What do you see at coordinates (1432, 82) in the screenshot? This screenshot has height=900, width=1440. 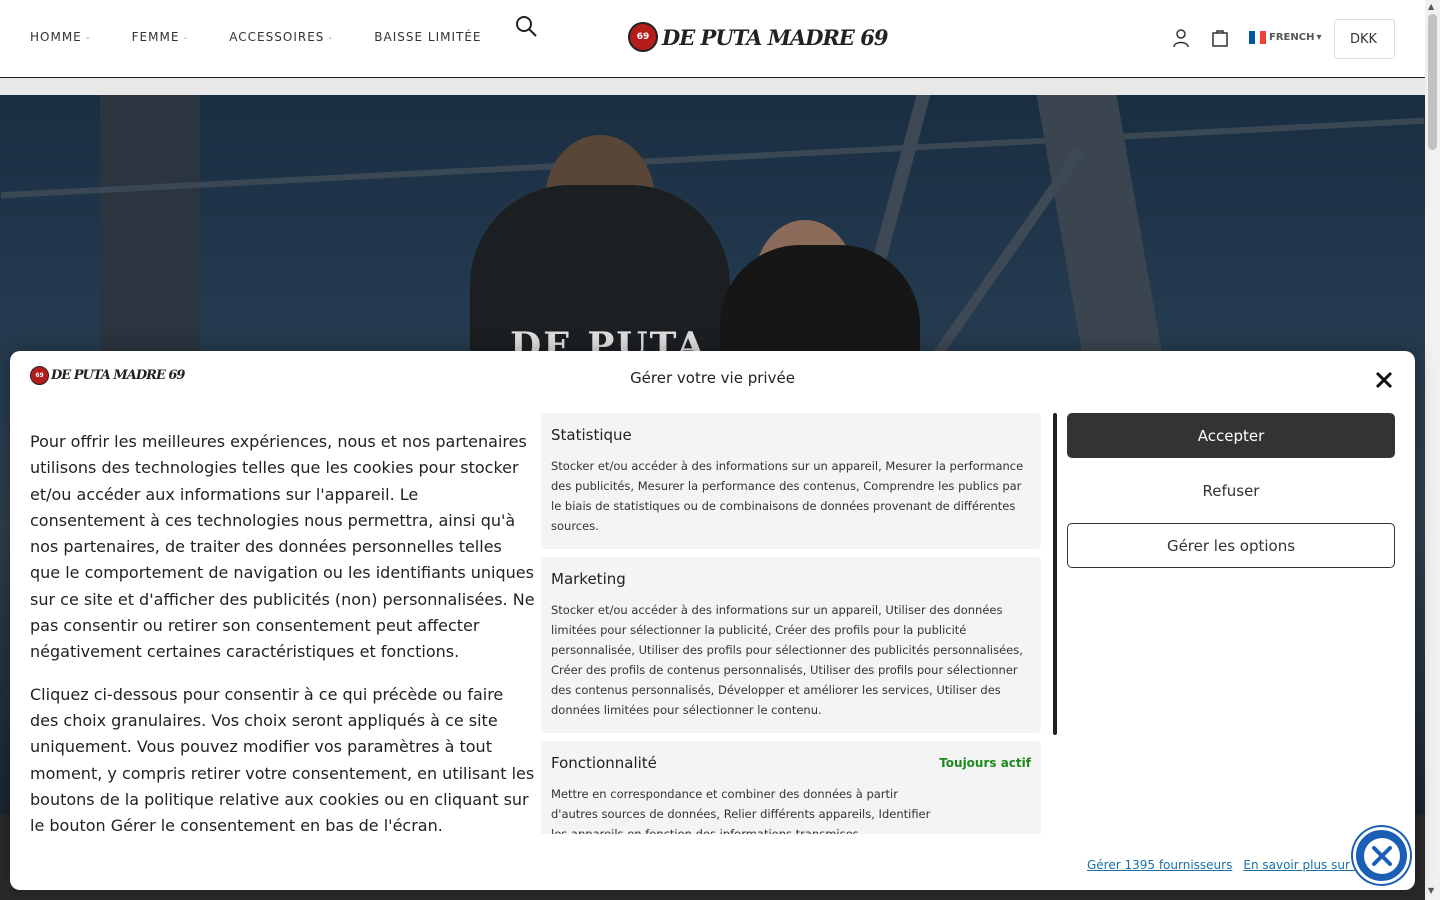 I see `scrollbar-thumb` at bounding box center [1432, 82].